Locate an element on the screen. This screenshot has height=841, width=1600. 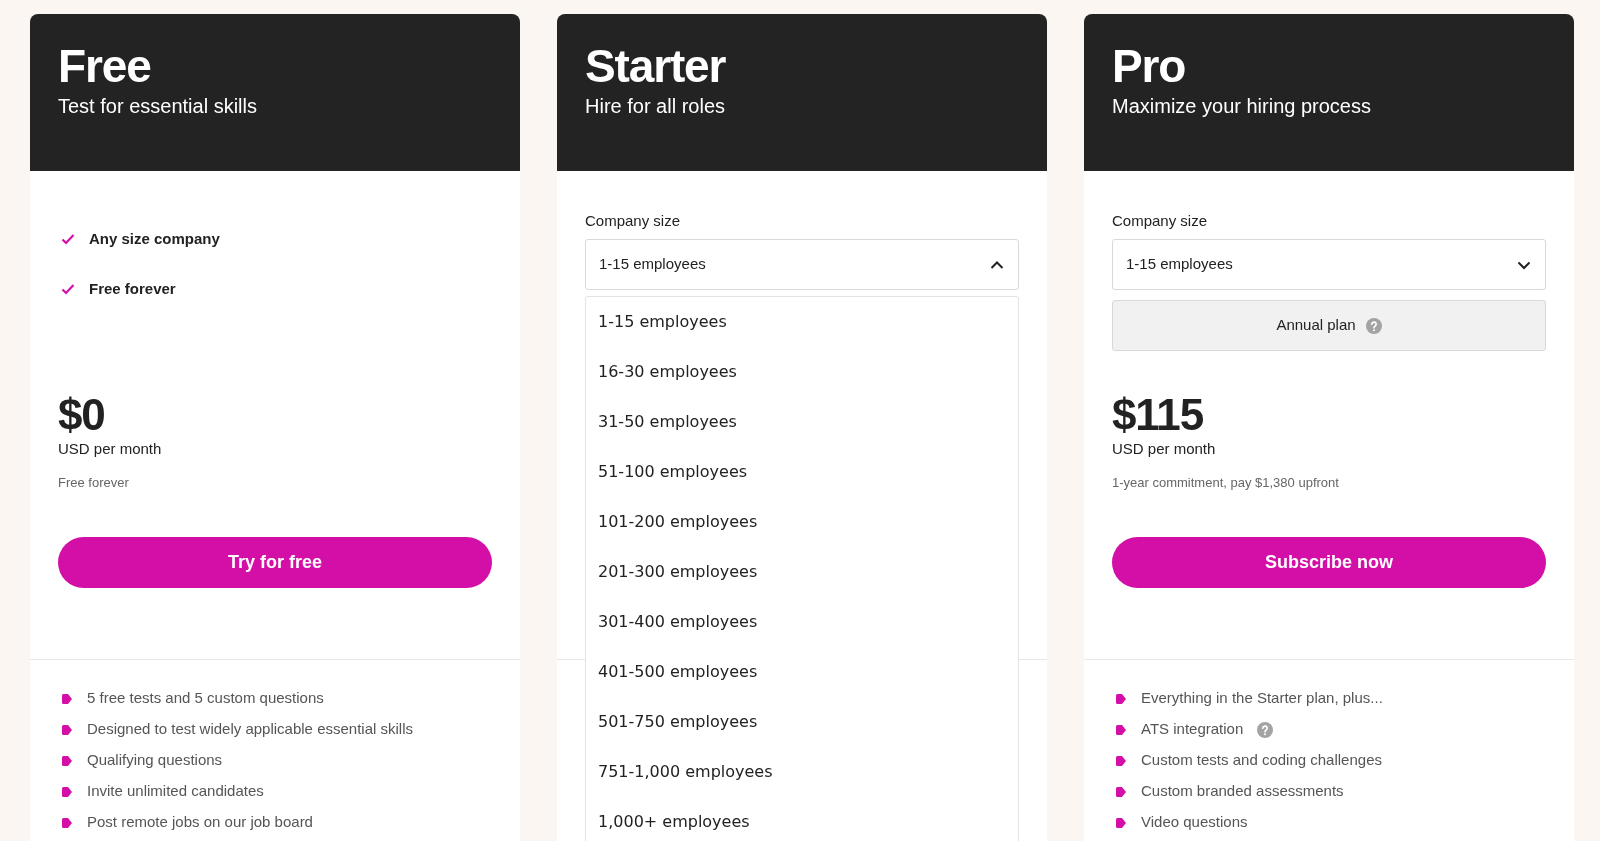
price-note: 1-year commitment, pay $1,380 upfront is located at coordinates (1225, 483).